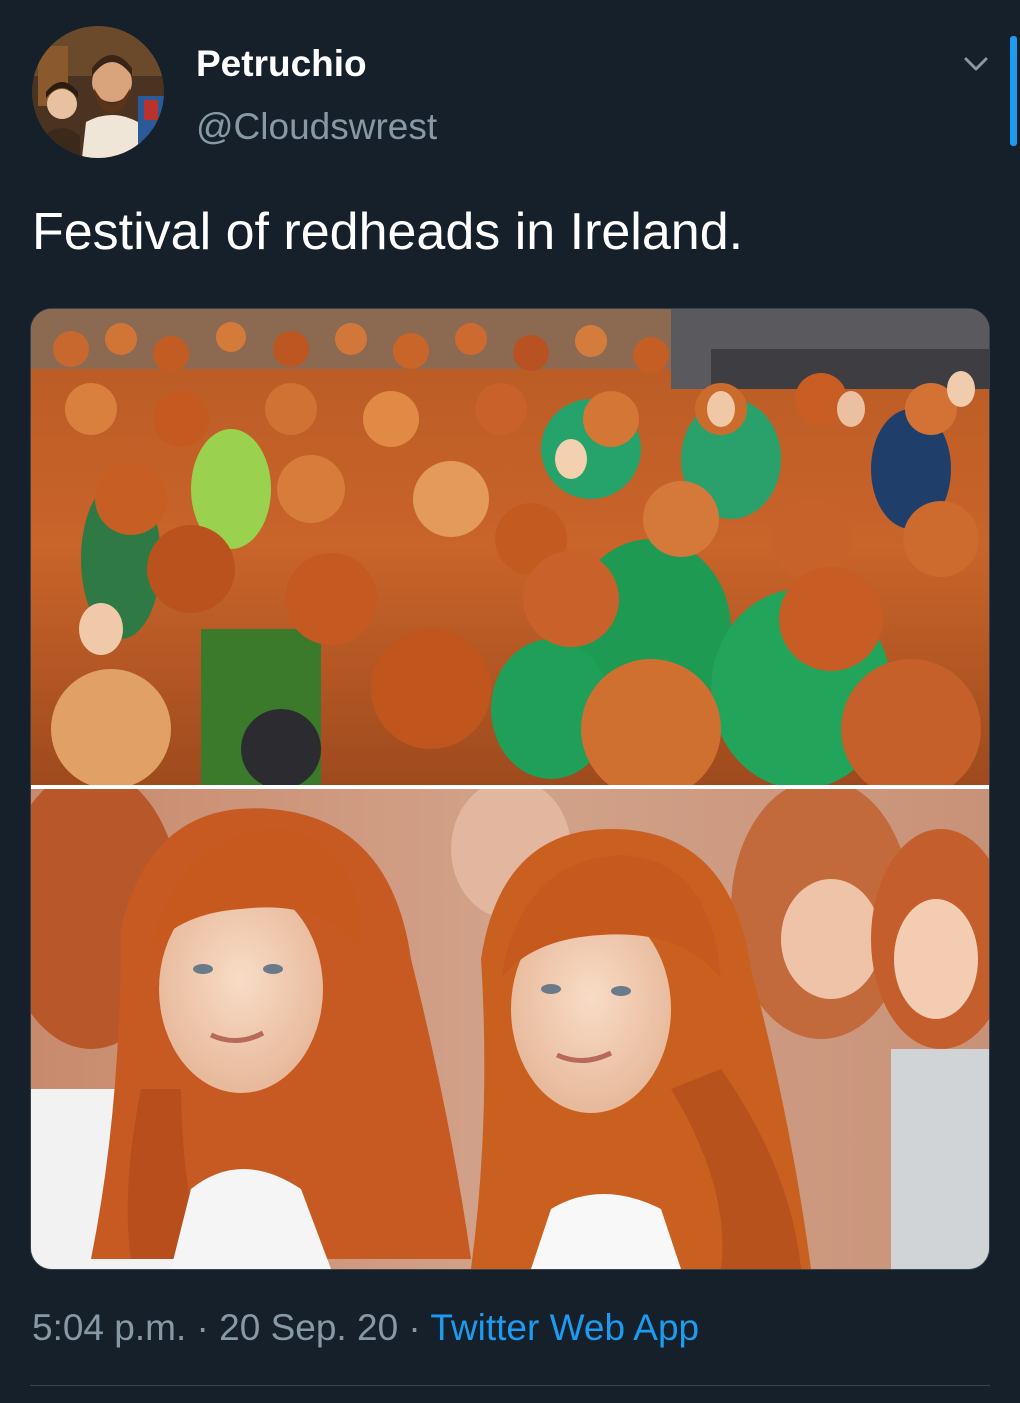 Image resolution: width=1020 pixels, height=1403 pixels. I want to click on tweet-meta: 5:04 p.m. · 20 Sep. 20 · Twitter Web App, so click(365, 1328).